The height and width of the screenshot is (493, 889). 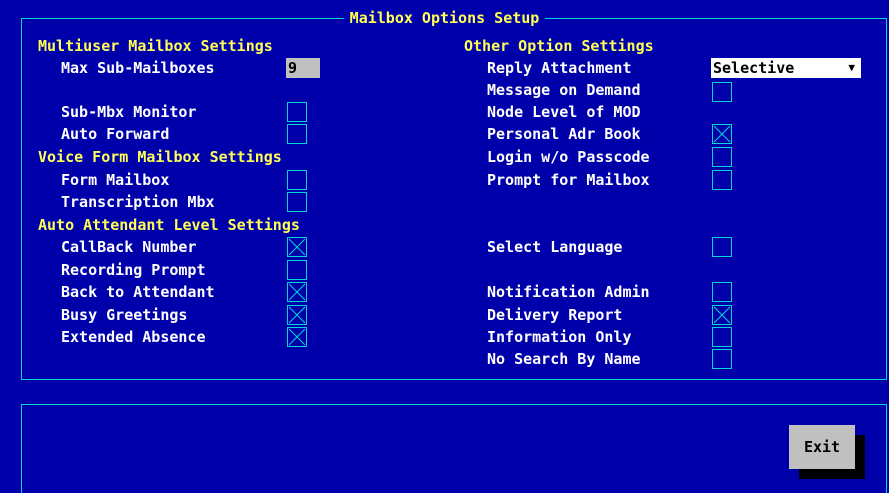 I want to click on auto-attendant-section-header: Auto Attendant Level Settings, so click(x=169, y=225).